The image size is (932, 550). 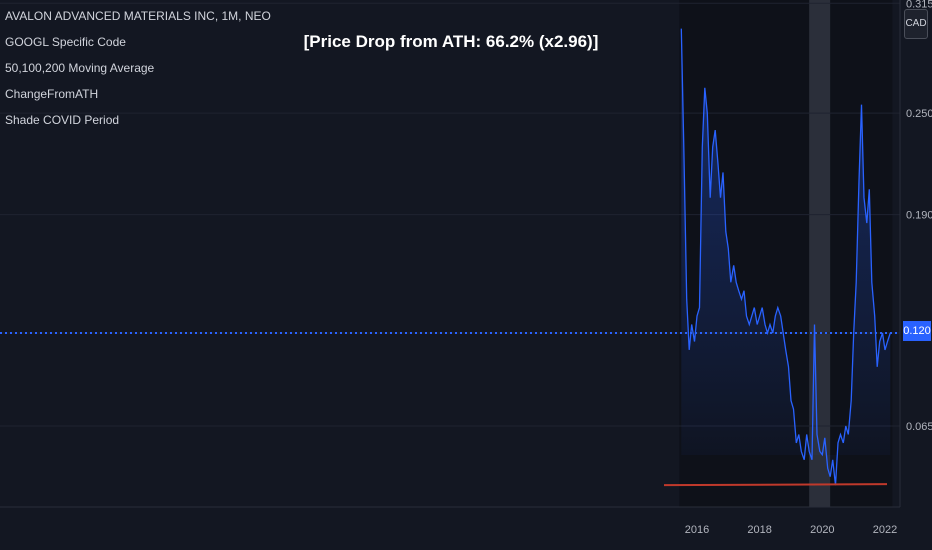 I want to click on last-price-label: 0.120, so click(x=917, y=331).